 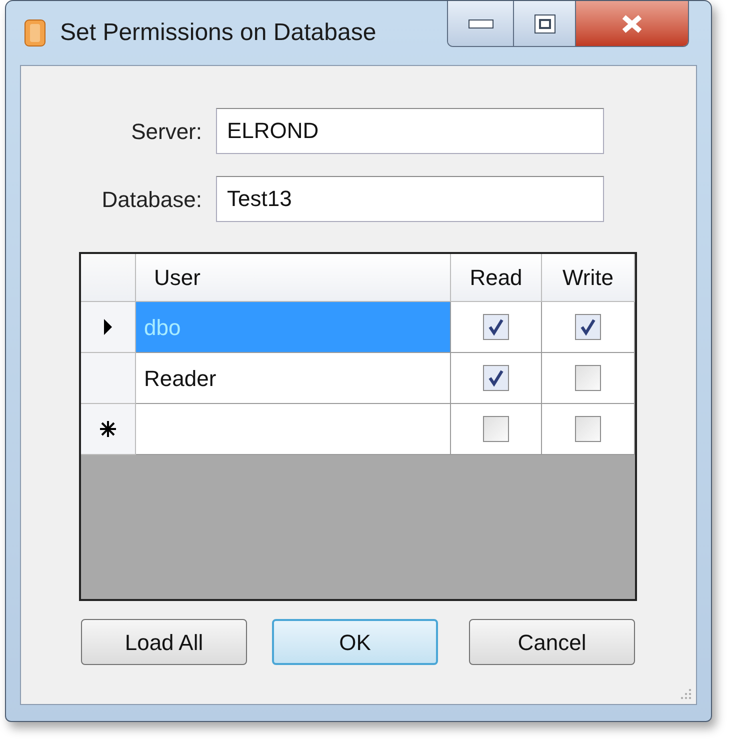 I want to click on close-icon, so click(x=632, y=24).